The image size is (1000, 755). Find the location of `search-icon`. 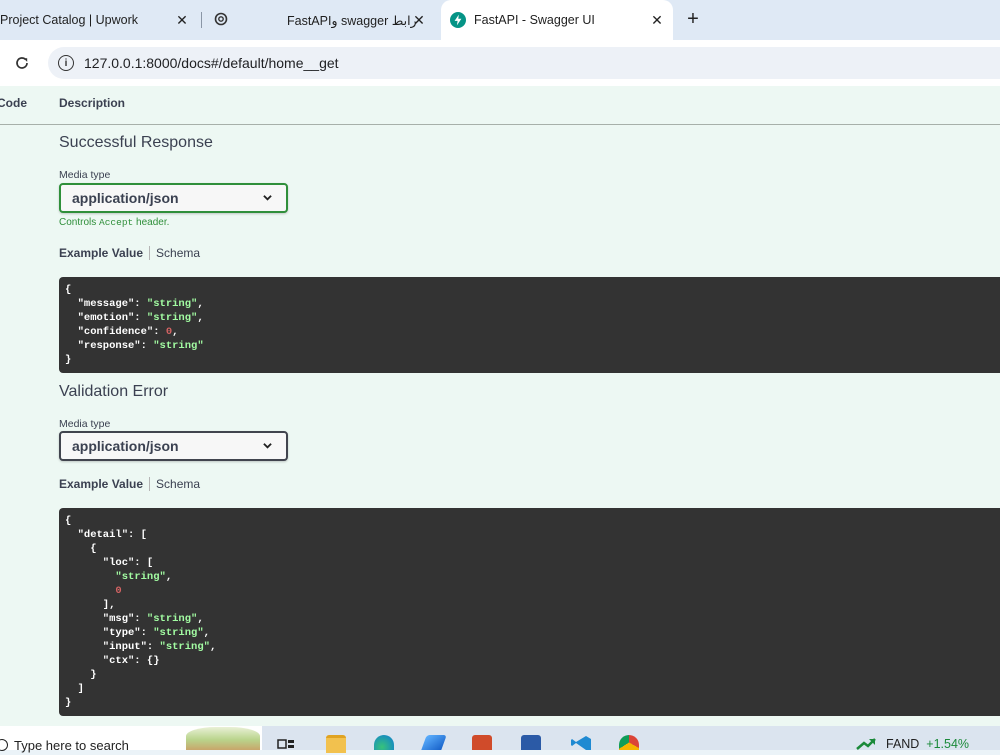

search-icon is located at coordinates (4, 745).